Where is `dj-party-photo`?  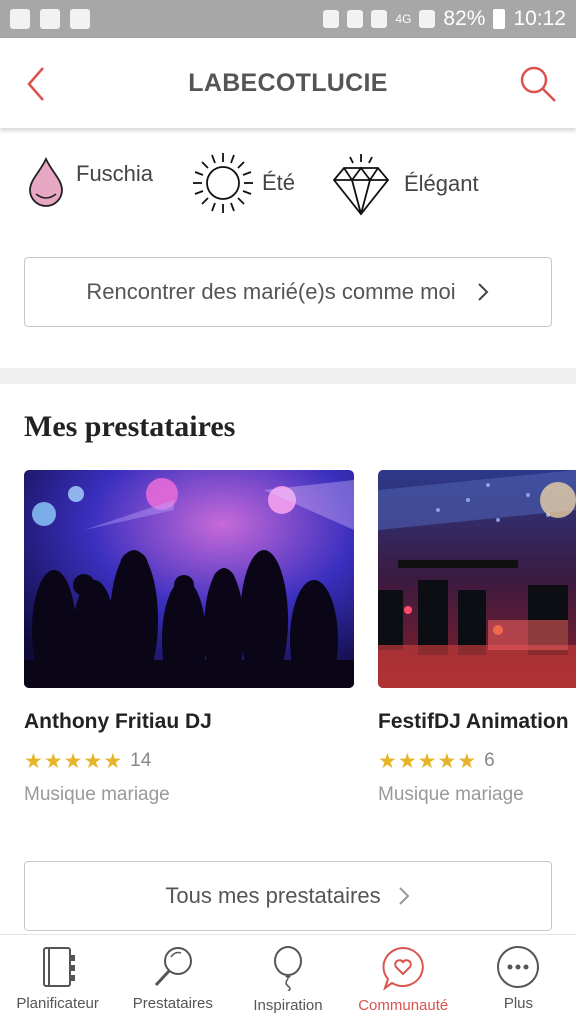
dj-party-photo is located at coordinates (189, 579).